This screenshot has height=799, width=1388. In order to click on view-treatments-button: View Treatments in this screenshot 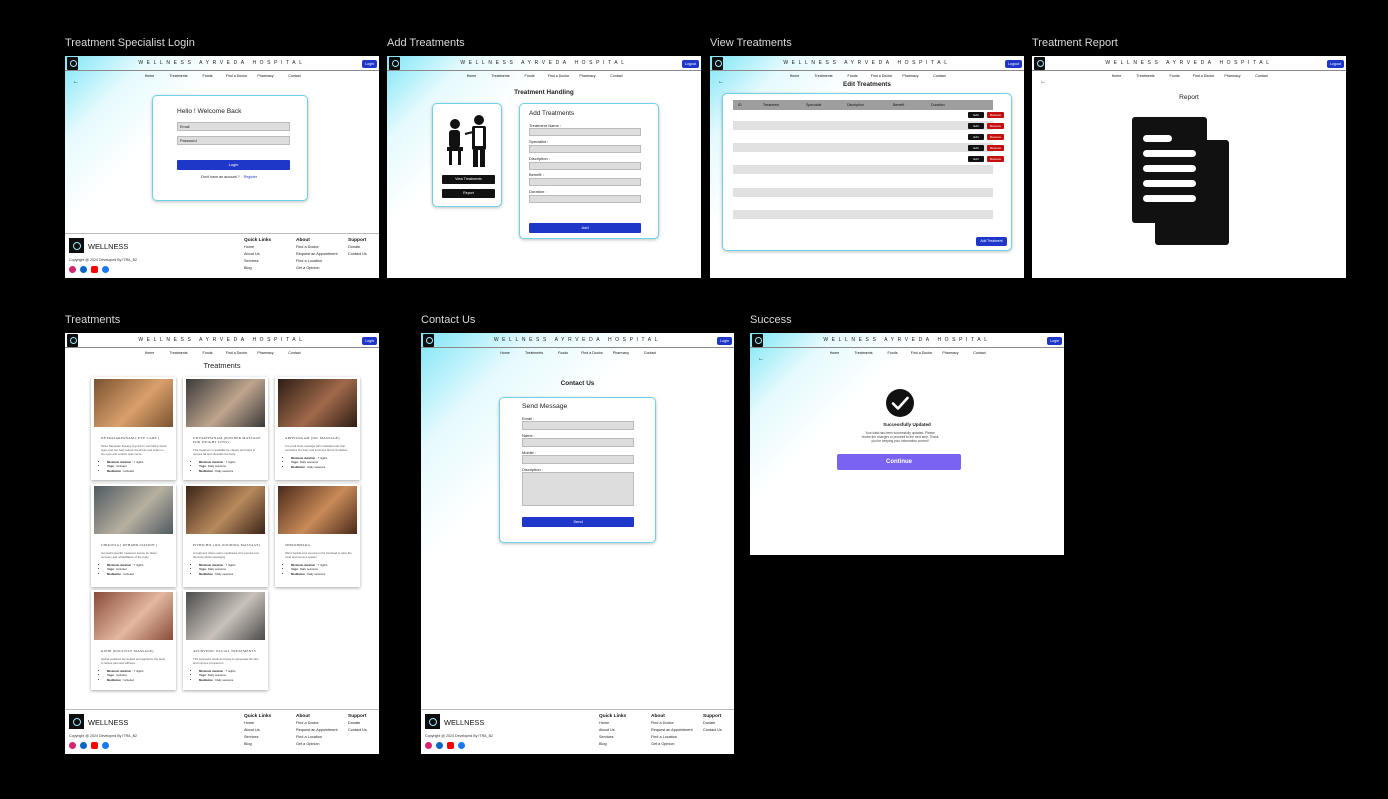, I will do `click(468, 179)`.